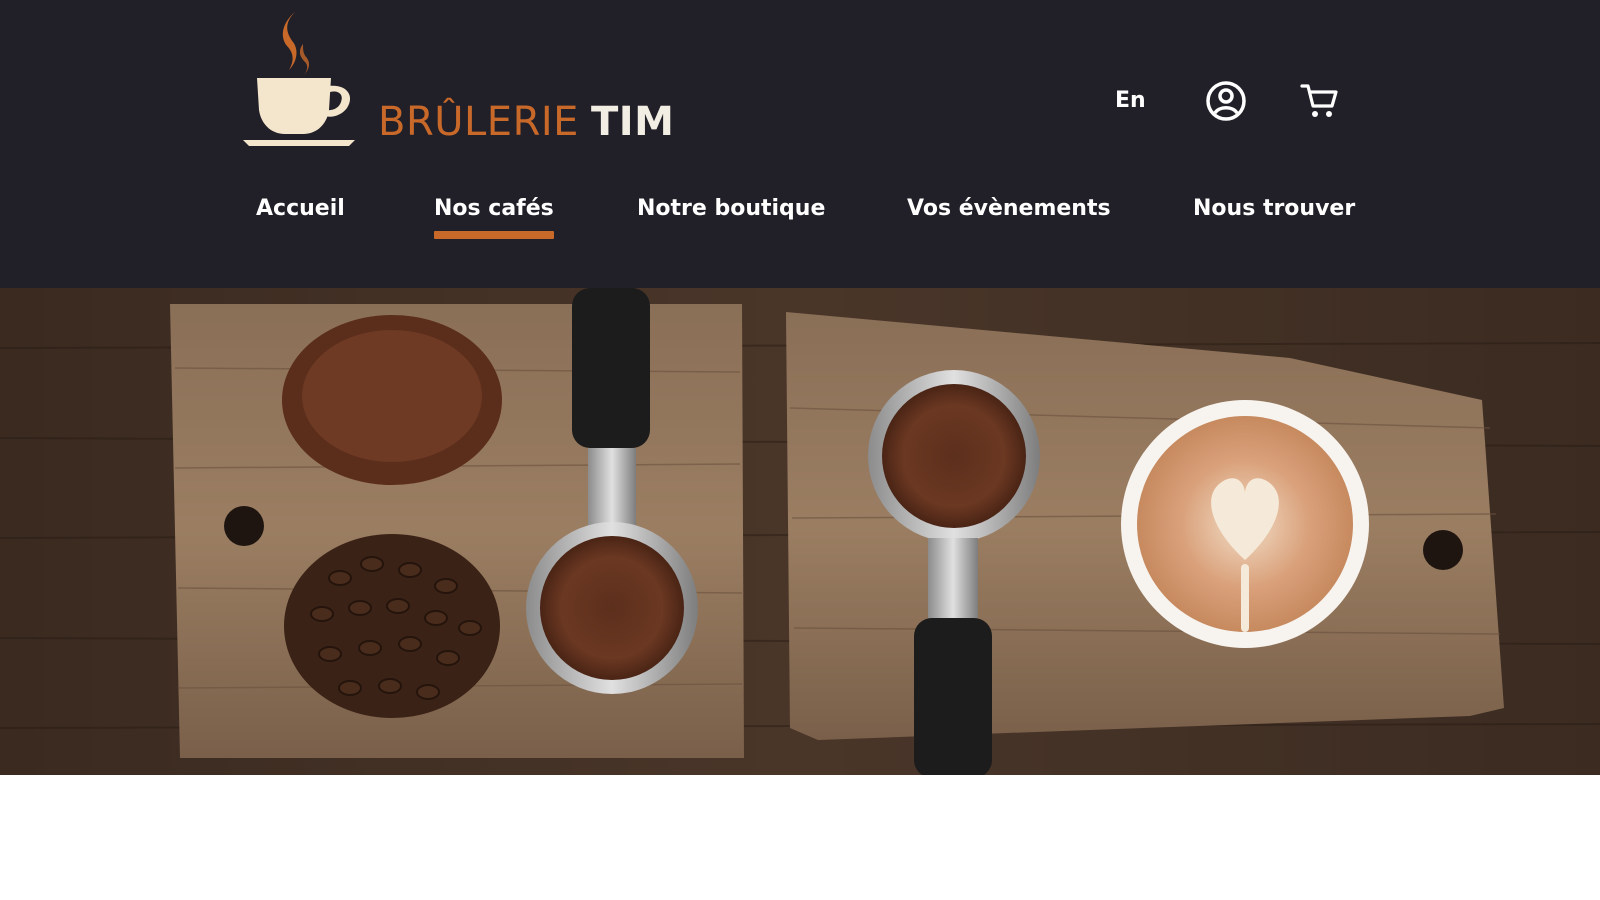 Image resolution: width=1600 pixels, height=900 pixels. I want to click on shopping-cart-icon, so click(1319, 100).